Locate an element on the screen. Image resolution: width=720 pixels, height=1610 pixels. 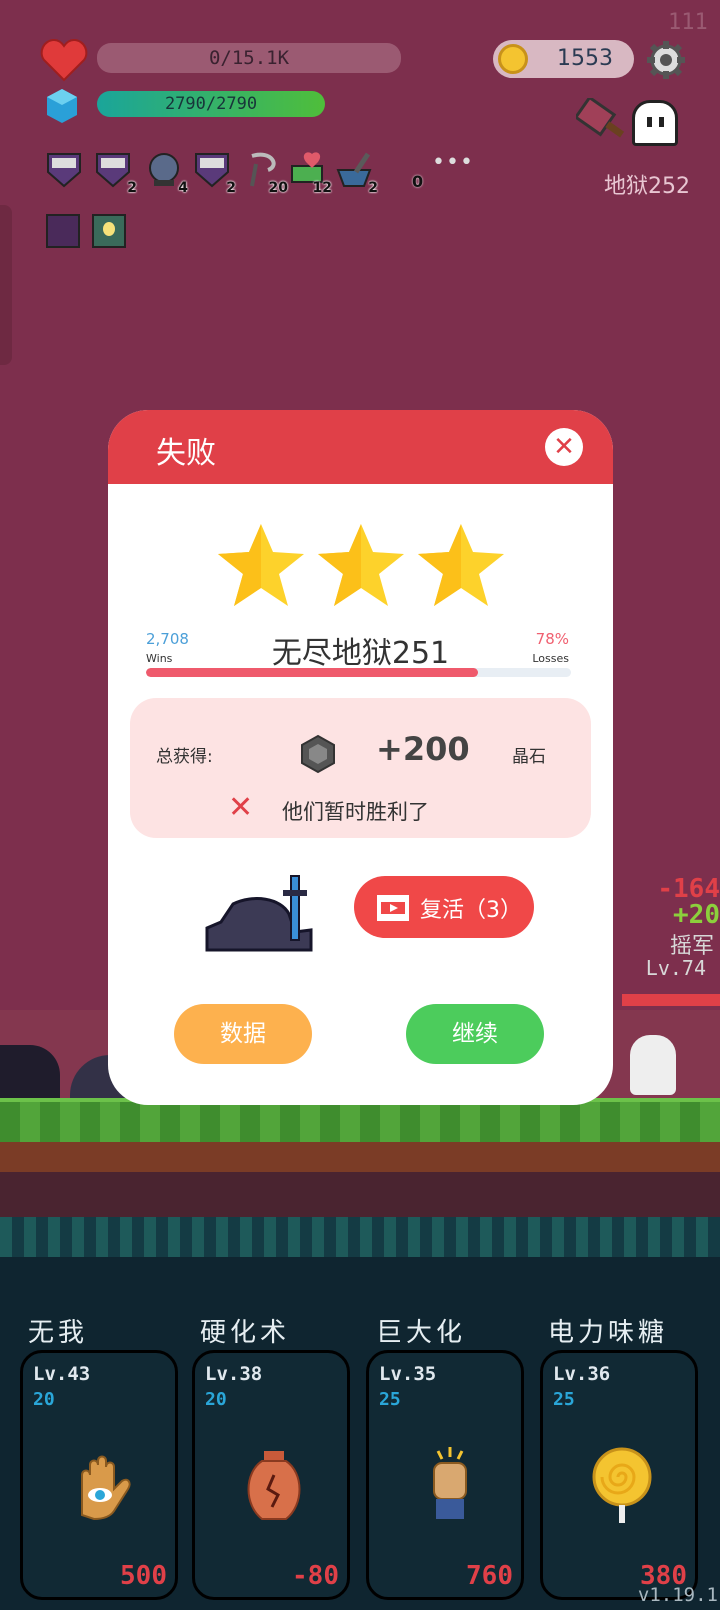
eye-hand-icon is located at coordinates (106, 1488).